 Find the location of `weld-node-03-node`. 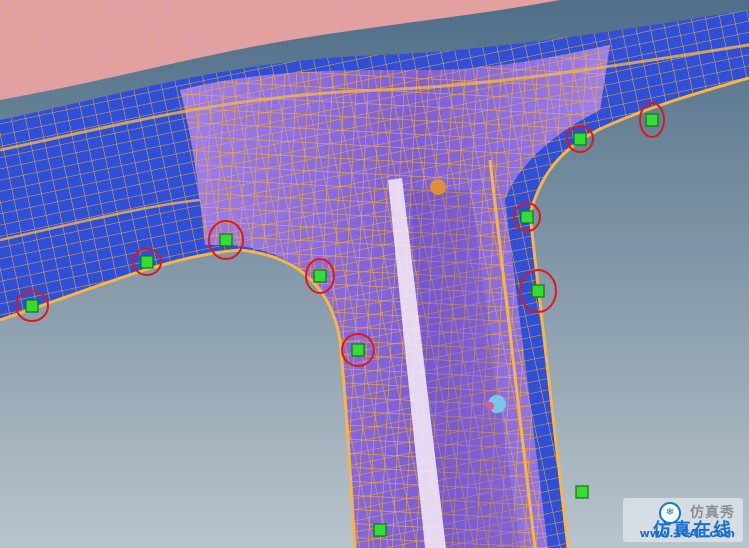

weld-node-03-node is located at coordinates (226, 240).